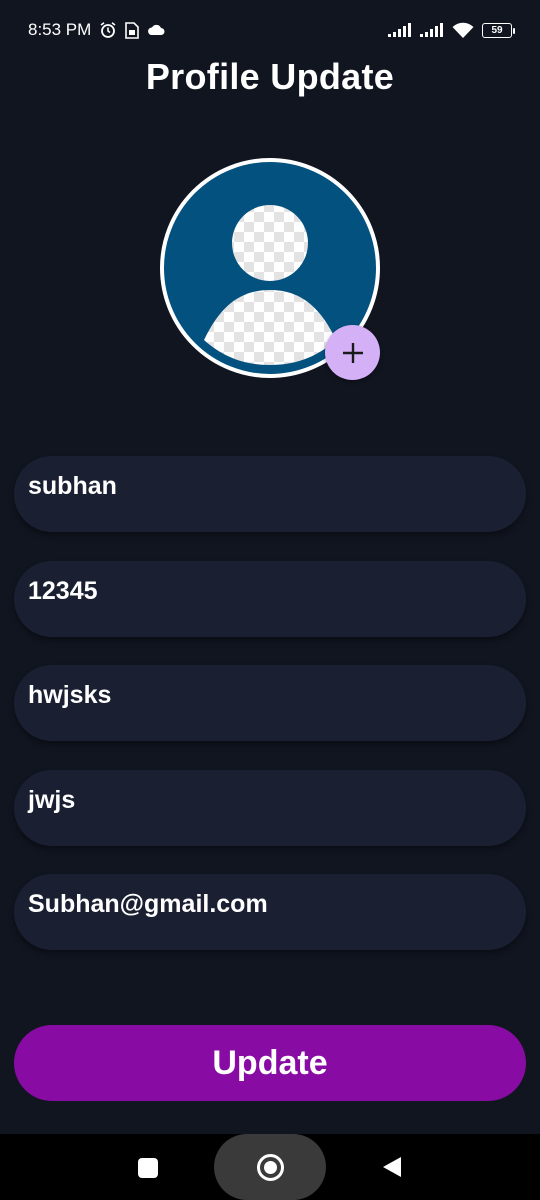 The height and width of the screenshot is (1200, 540). Describe the element at coordinates (463, 30) in the screenshot. I see `wifi-icon` at that location.